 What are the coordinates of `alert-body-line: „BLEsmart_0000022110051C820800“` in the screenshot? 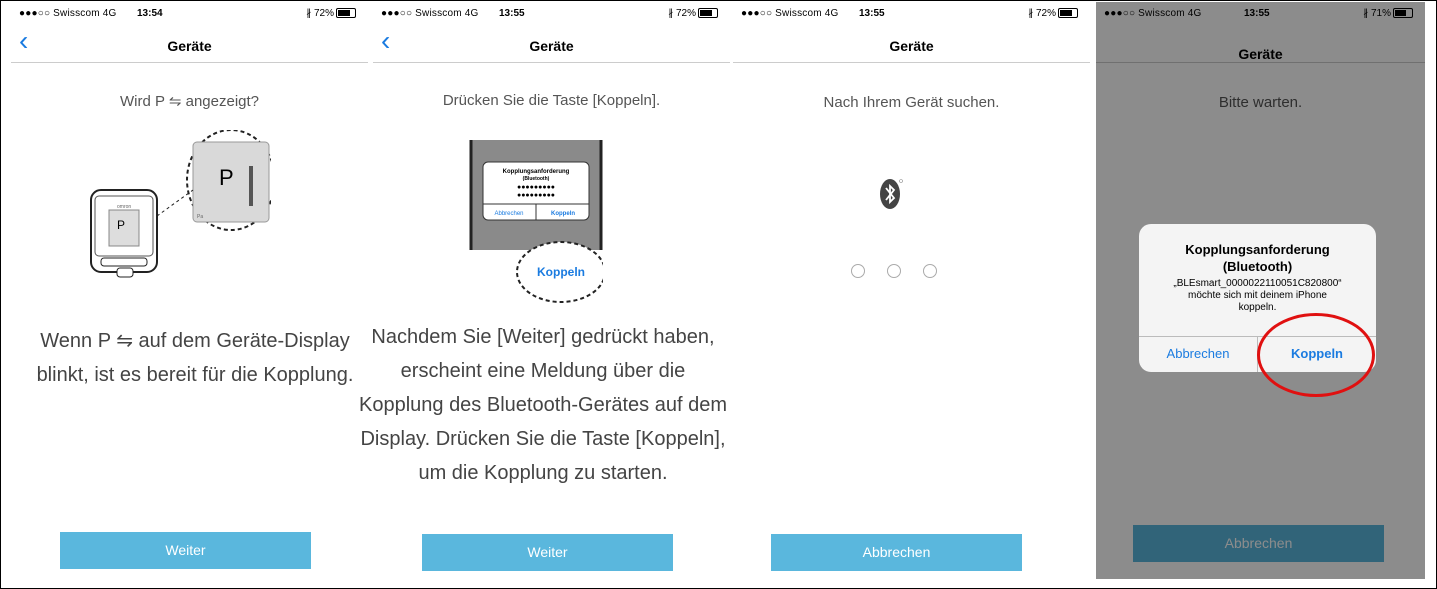 It's located at (1257, 283).